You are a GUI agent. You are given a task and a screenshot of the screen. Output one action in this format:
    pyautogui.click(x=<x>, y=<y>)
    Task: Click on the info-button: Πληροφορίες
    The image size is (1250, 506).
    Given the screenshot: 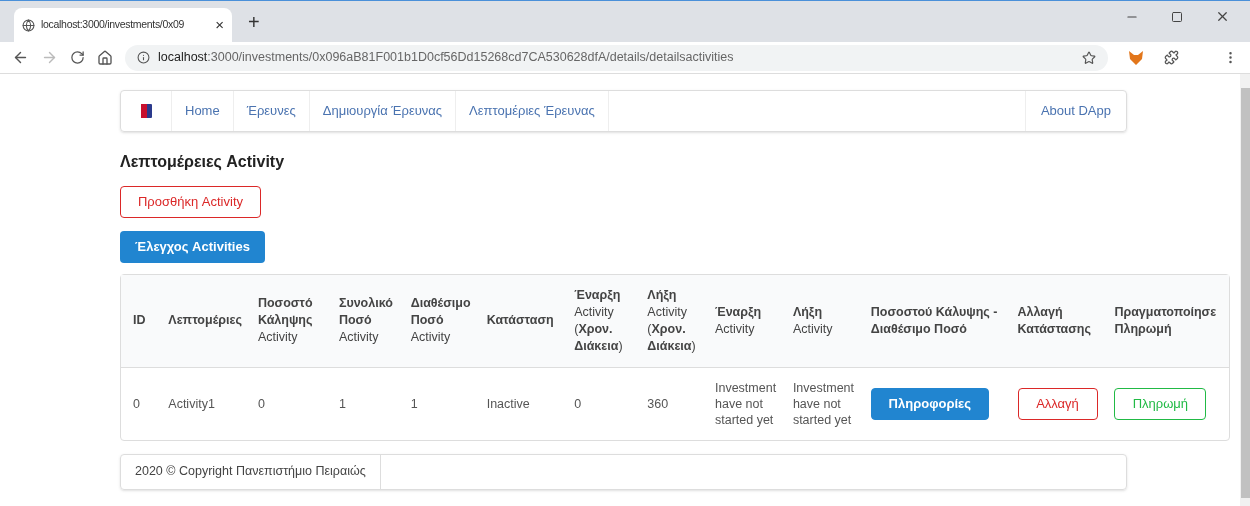 What is the action you would take?
    pyautogui.click(x=929, y=403)
    